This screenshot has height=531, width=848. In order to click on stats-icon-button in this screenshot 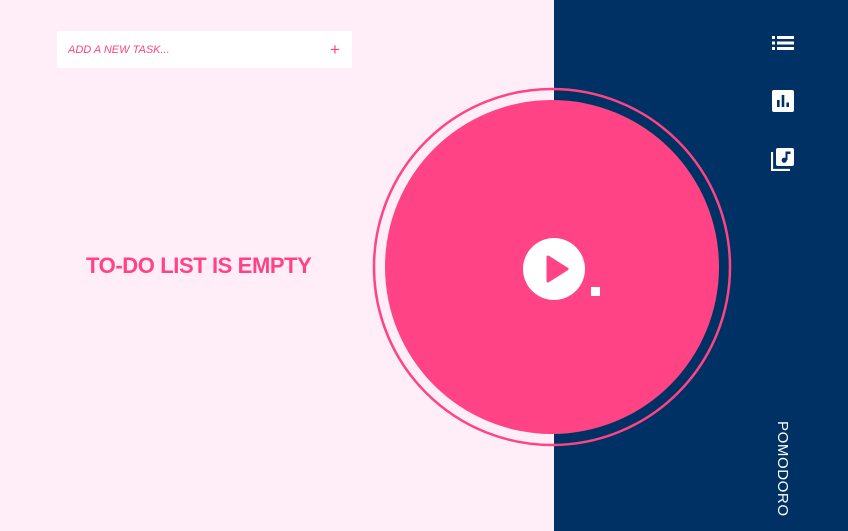, I will do `click(783, 101)`.